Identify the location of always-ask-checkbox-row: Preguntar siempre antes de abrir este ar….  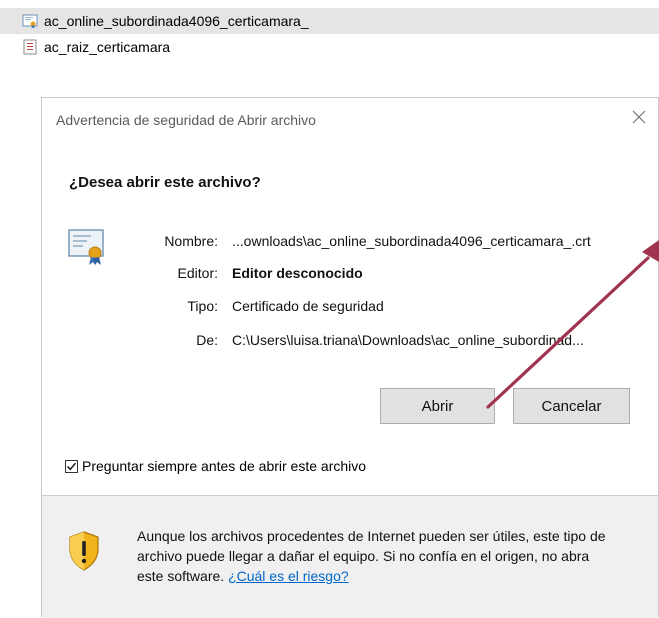
(215, 466).